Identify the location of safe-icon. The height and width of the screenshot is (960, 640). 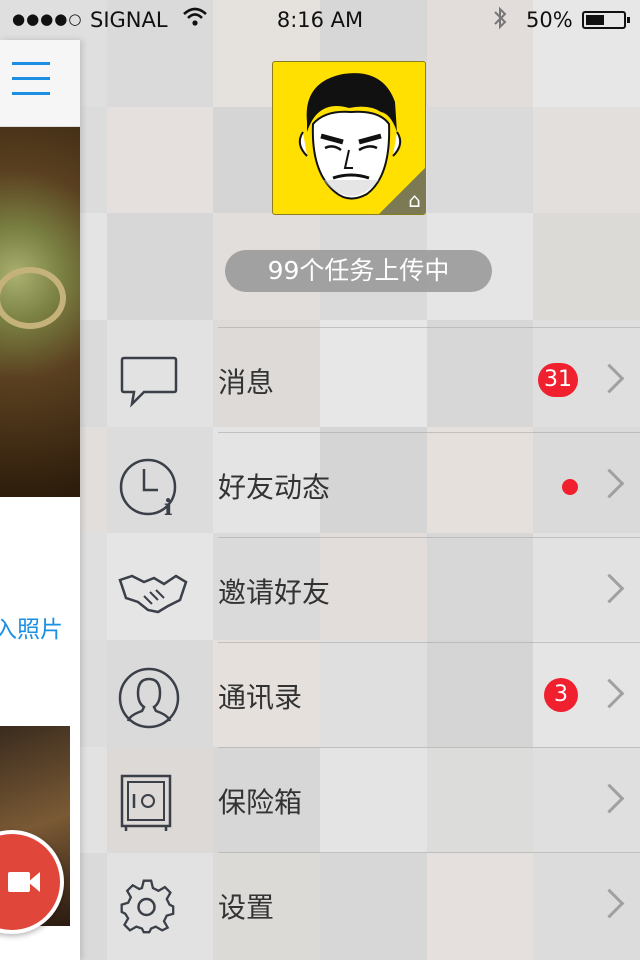
(148, 802).